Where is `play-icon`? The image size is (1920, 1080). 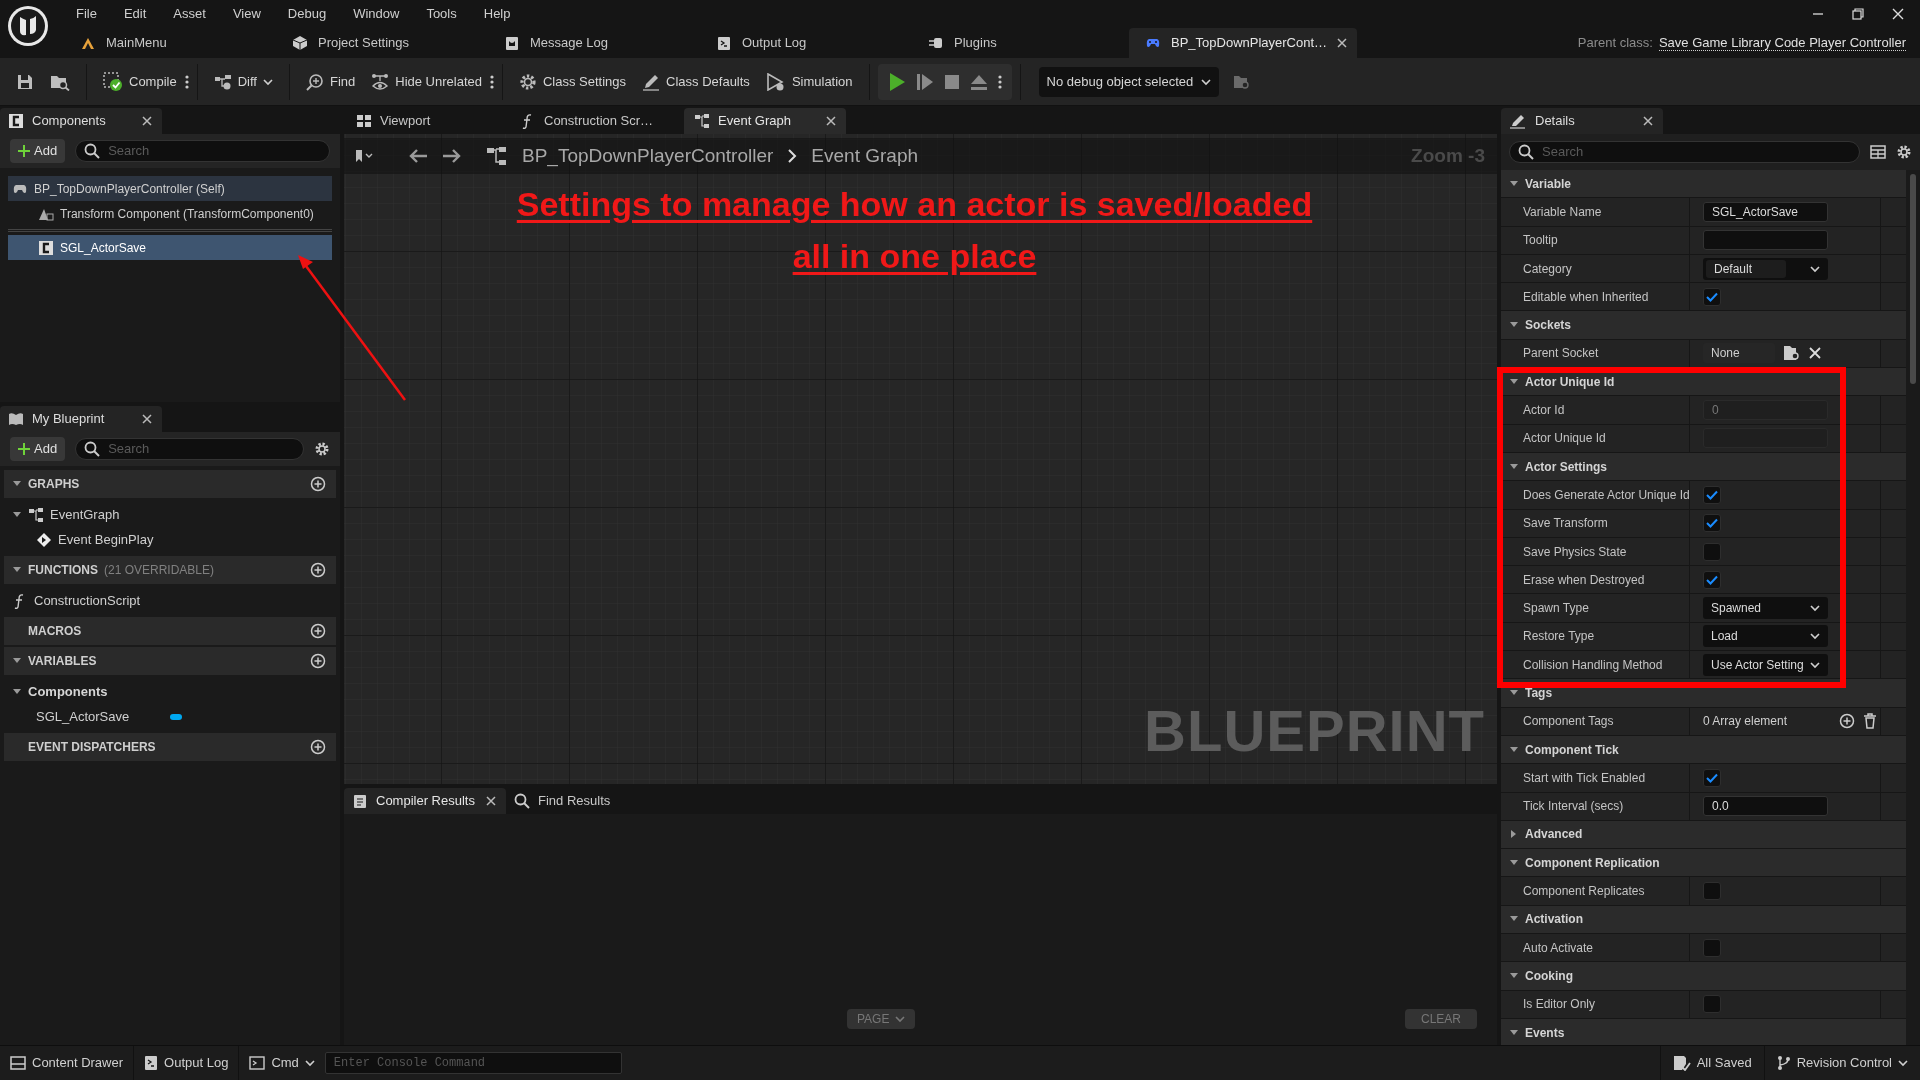 play-icon is located at coordinates (896, 81).